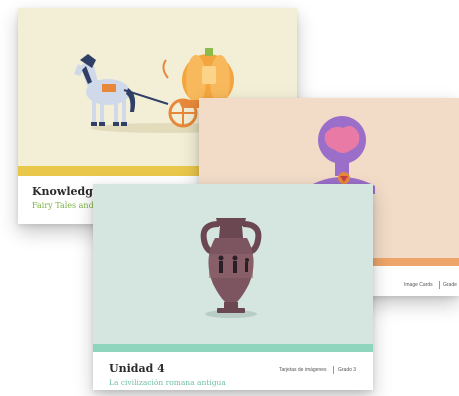 This screenshot has height=396, width=459. I want to click on card-meta-label: Image Cards, so click(418, 285).